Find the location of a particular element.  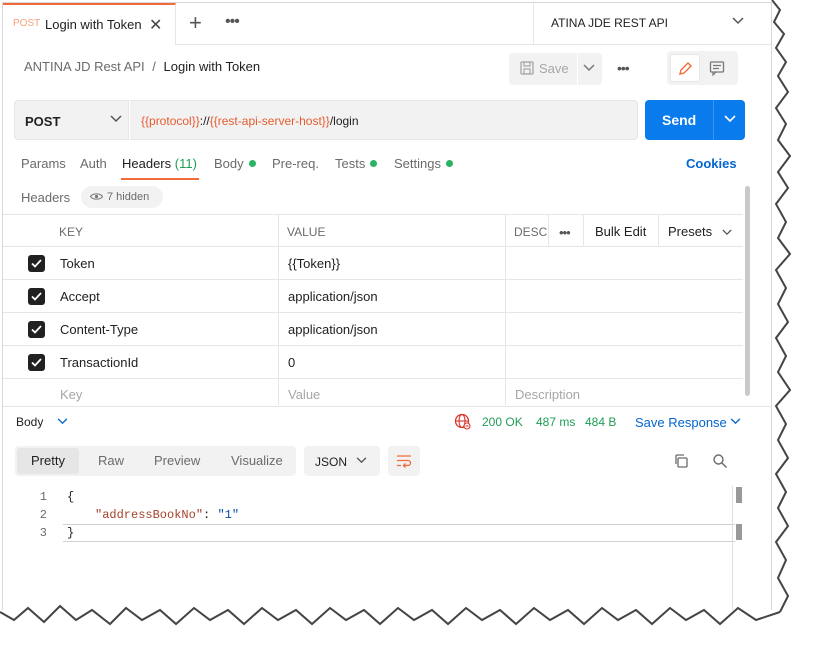

header-key: Token is located at coordinates (77, 263).